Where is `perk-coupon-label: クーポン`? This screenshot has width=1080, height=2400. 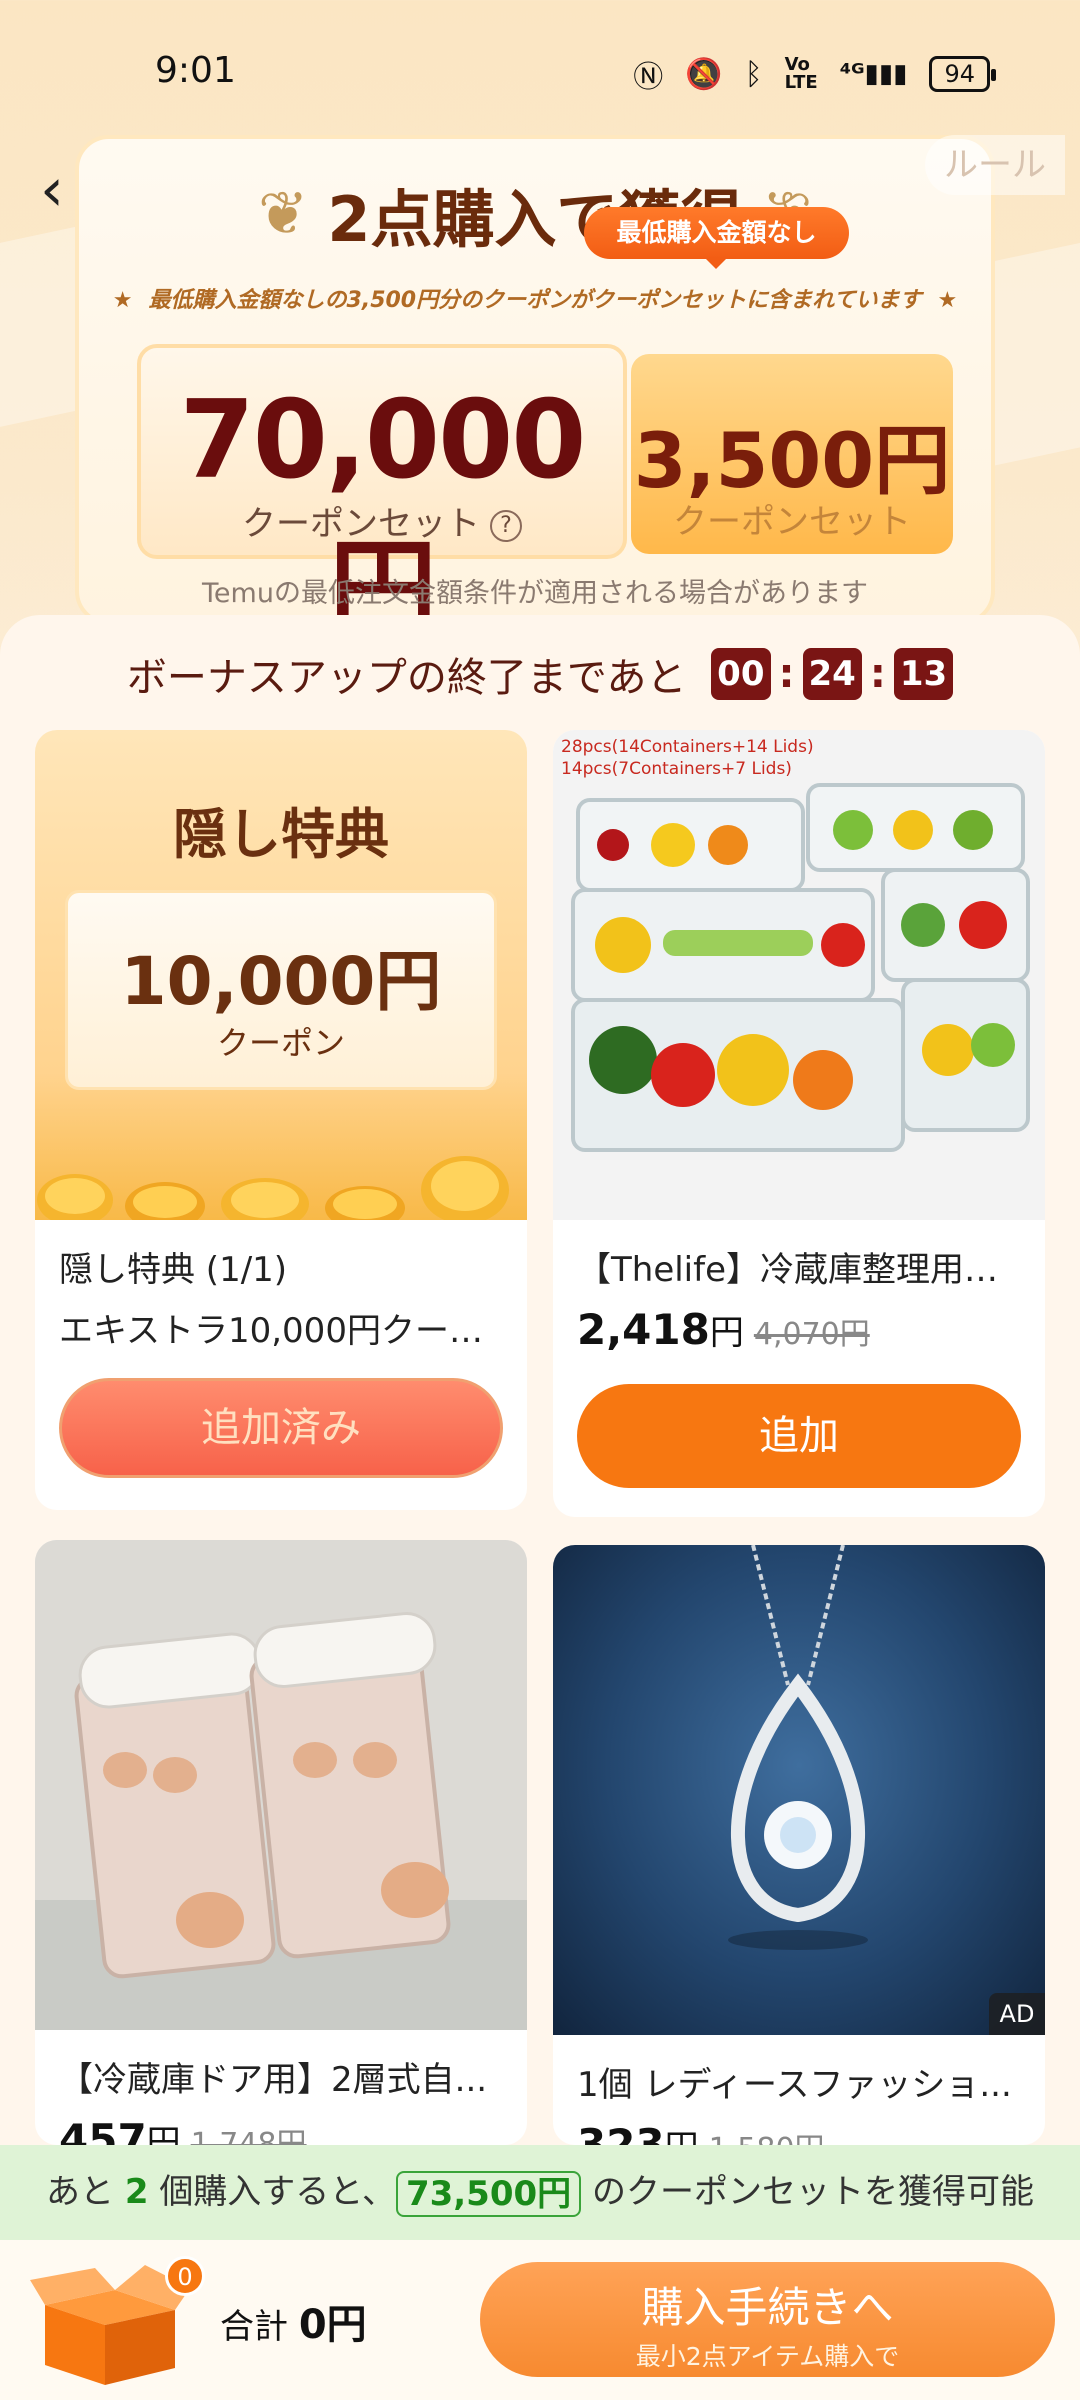 perk-coupon-label: クーポン is located at coordinates (280, 1043).